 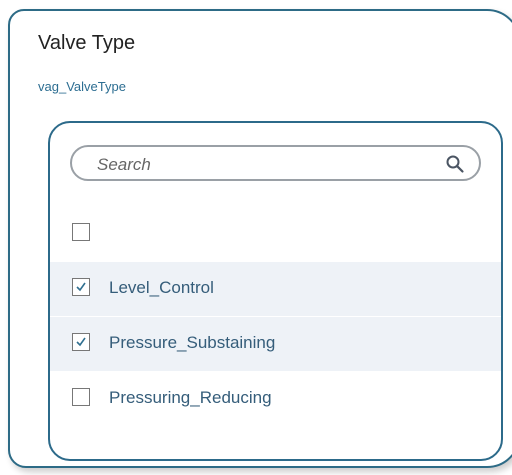 What do you see at coordinates (190, 397) in the screenshot?
I see `option-label-pressuring-reducing: Pressuring_Reducing` at bounding box center [190, 397].